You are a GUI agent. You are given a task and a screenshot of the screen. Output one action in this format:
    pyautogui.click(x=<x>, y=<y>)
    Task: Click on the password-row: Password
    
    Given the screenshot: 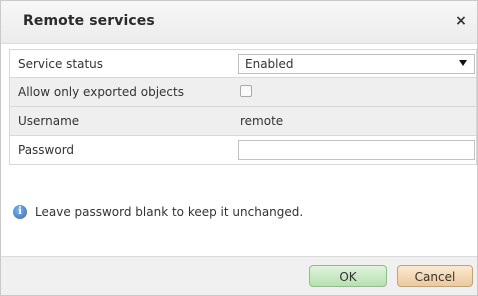 What is the action you would take?
    pyautogui.click(x=243, y=150)
    